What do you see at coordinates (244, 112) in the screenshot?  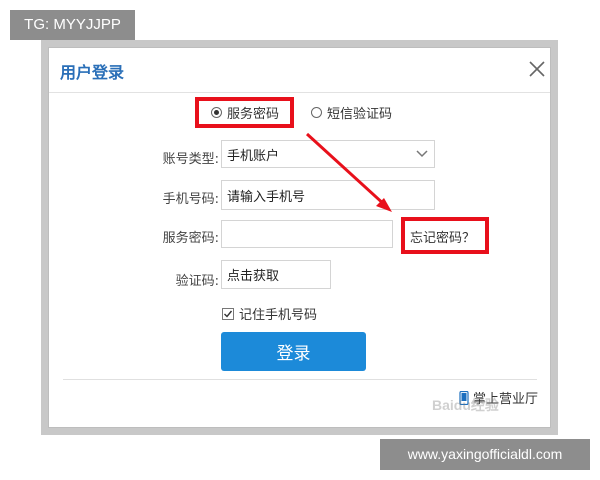 I see `highlight-tab-box` at bounding box center [244, 112].